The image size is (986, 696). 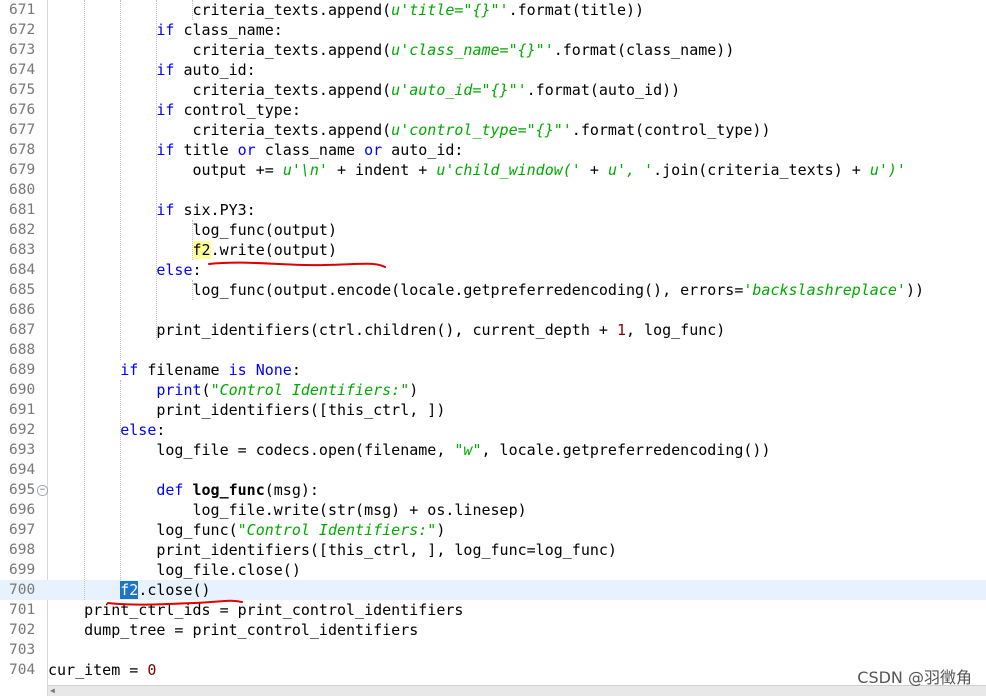 What do you see at coordinates (493, 390) in the screenshot?
I see `code-line: 690 print("Control Identifiers:")` at bounding box center [493, 390].